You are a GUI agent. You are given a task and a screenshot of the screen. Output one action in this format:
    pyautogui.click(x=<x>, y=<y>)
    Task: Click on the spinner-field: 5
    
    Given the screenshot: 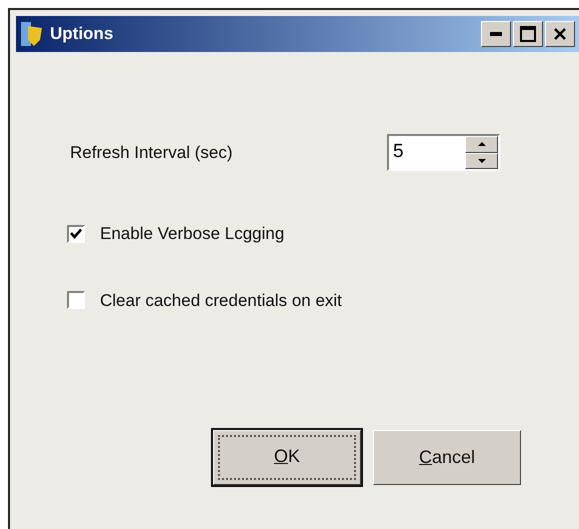 What is the action you would take?
    pyautogui.click(x=443, y=152)
    